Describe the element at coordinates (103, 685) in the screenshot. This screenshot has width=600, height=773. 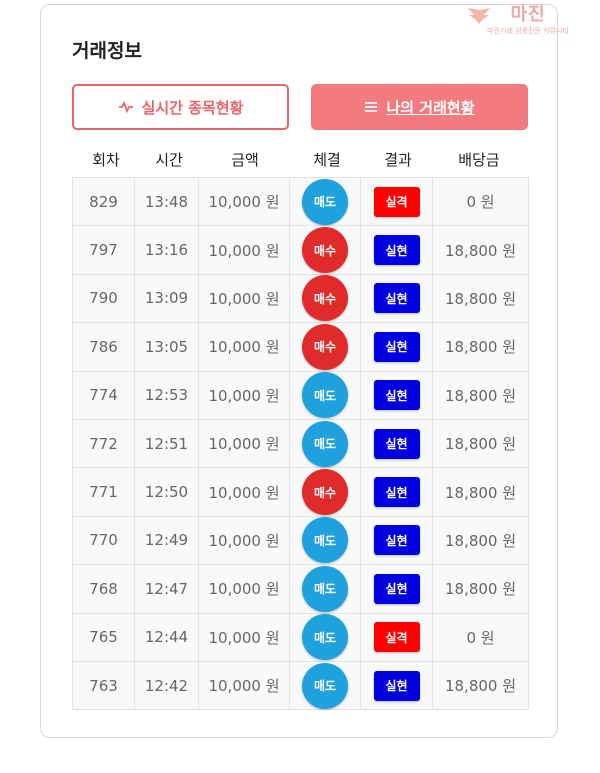
I see `round-cell: 763` at that location.